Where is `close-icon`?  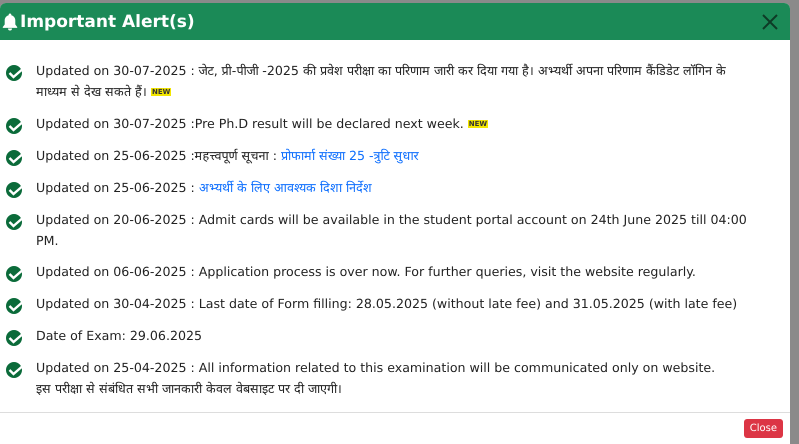
close-icon is located at coordinates (770, 22).